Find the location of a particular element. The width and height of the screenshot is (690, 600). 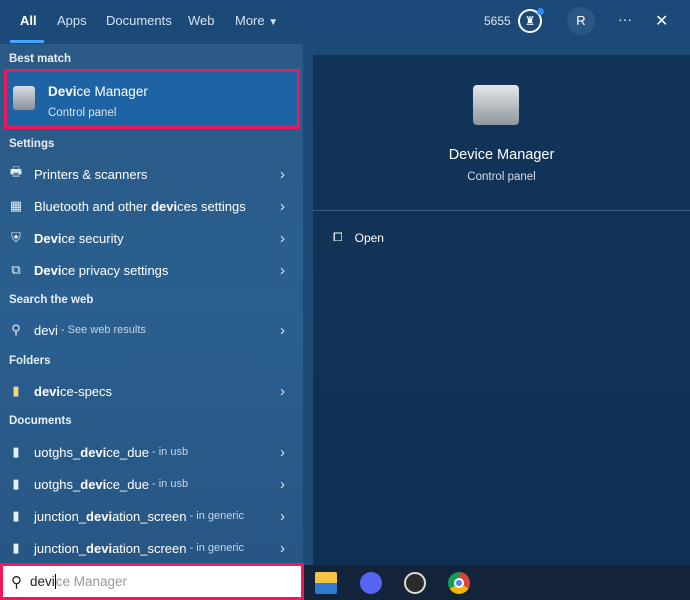

preview-subtitle: Control panel is located at coordinates (501, 177).